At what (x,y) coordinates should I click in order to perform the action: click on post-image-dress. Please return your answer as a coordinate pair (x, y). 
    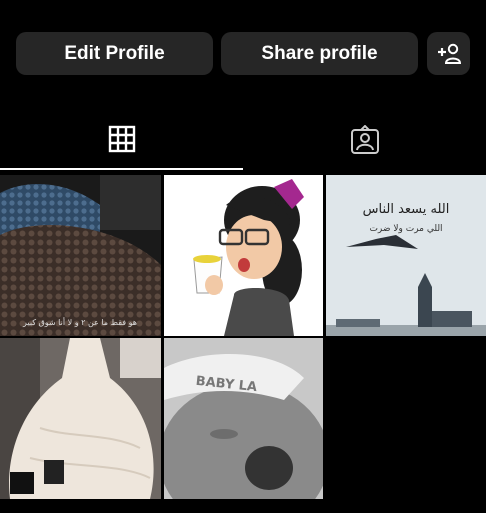
    Looking at the image, I should click on (80, 418).